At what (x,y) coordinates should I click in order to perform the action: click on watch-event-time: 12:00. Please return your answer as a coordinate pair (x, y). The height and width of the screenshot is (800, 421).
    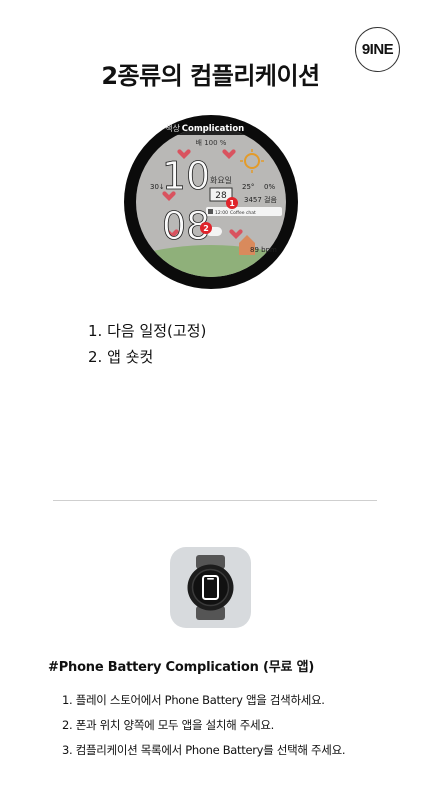
    Looking at the image, I should click on (221, 213).